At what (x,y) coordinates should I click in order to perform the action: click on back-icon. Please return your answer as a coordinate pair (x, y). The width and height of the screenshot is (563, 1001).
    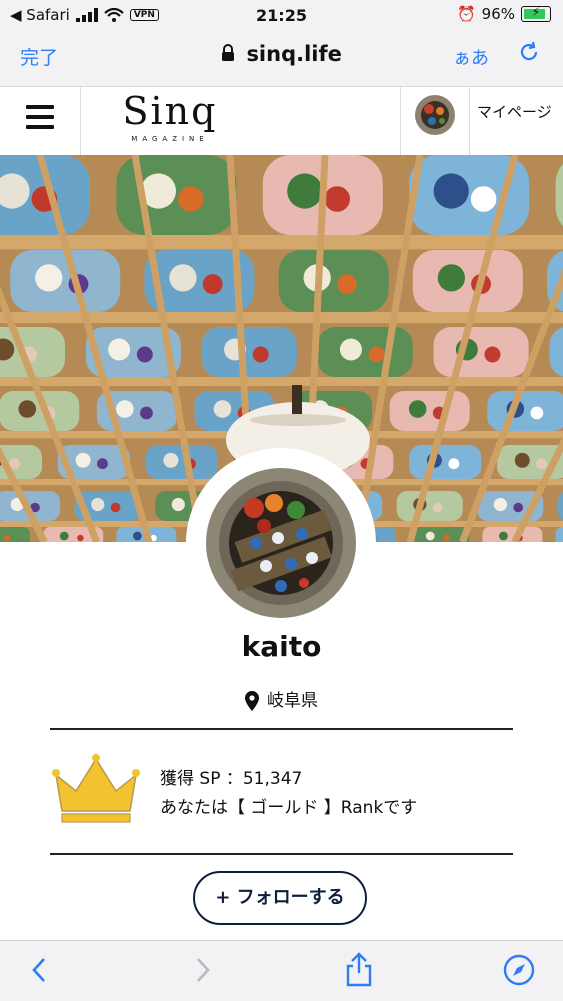
    Looking at the image, I should click on (39, 970).